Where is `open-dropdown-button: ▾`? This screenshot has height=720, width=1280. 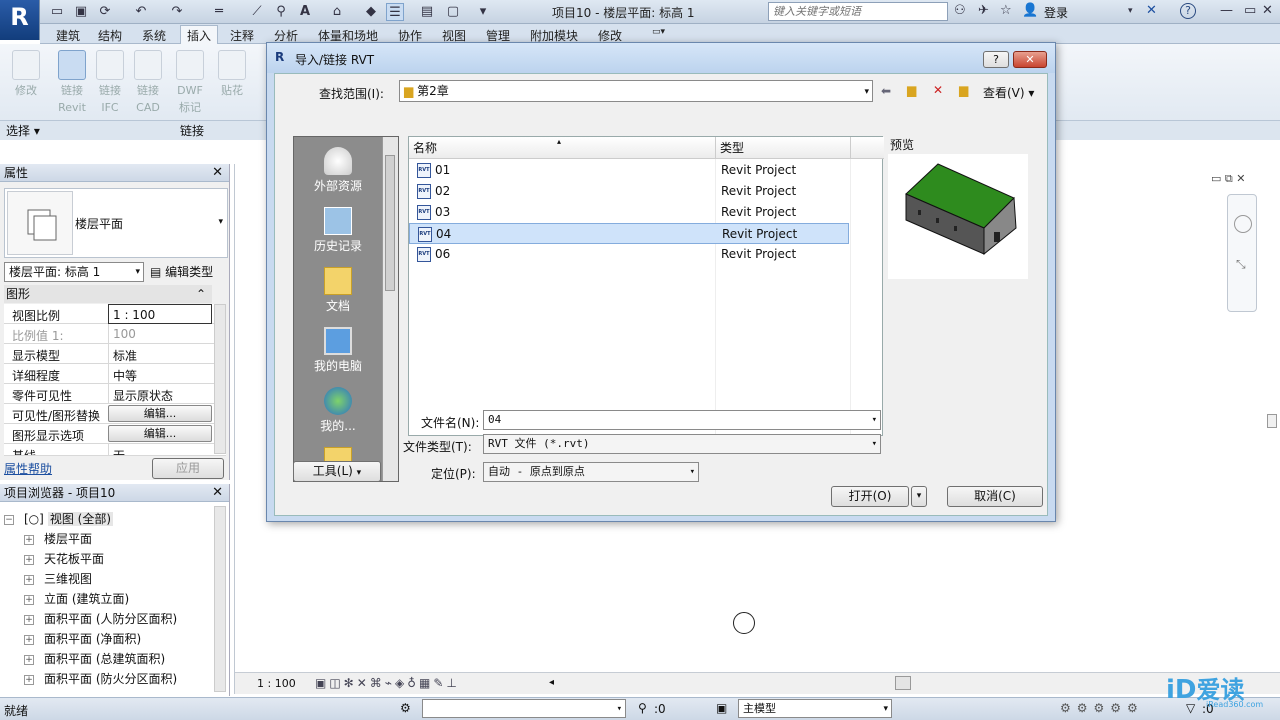 open-dropdown-button: ▾ is located at coordinates (919, 496).